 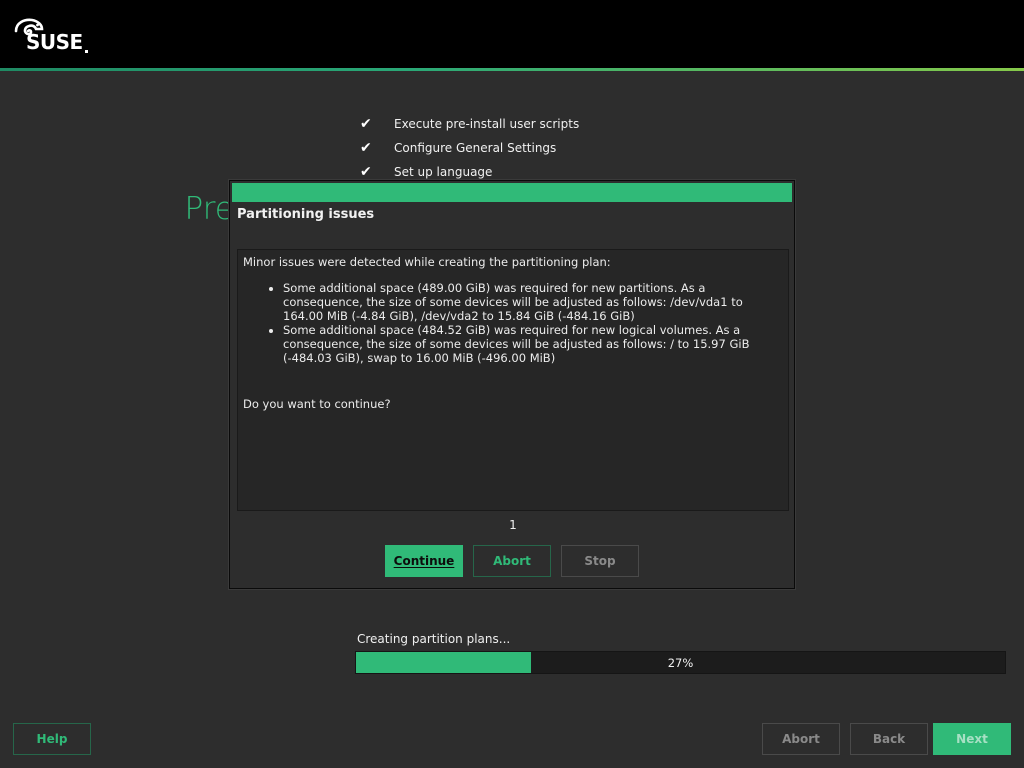 I want to click on abort-button-label: Abort, so click(x=801, y=739).